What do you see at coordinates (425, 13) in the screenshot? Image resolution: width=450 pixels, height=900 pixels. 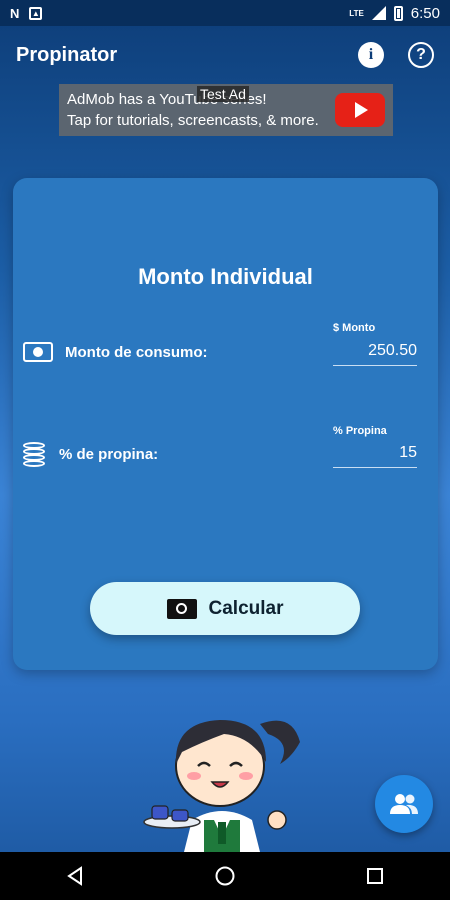 I see `clock: 6:50` at bounding box center [425, 13].